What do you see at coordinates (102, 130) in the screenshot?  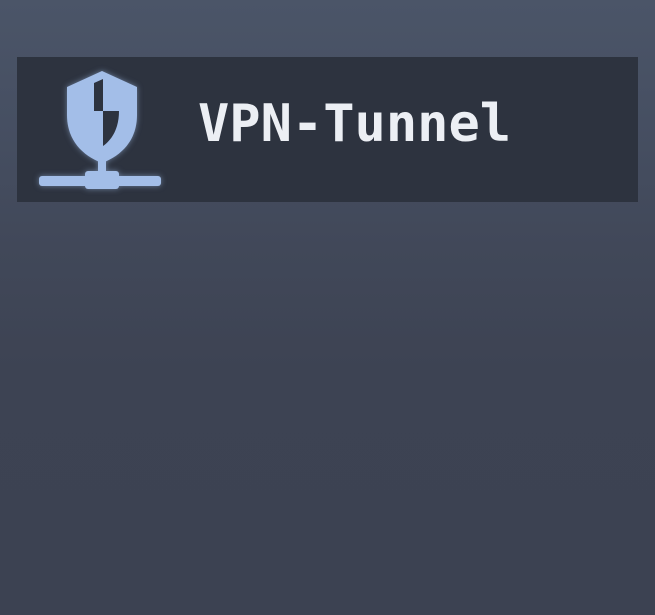 I see `shield-network-icon` at bounding box center [102, 130].